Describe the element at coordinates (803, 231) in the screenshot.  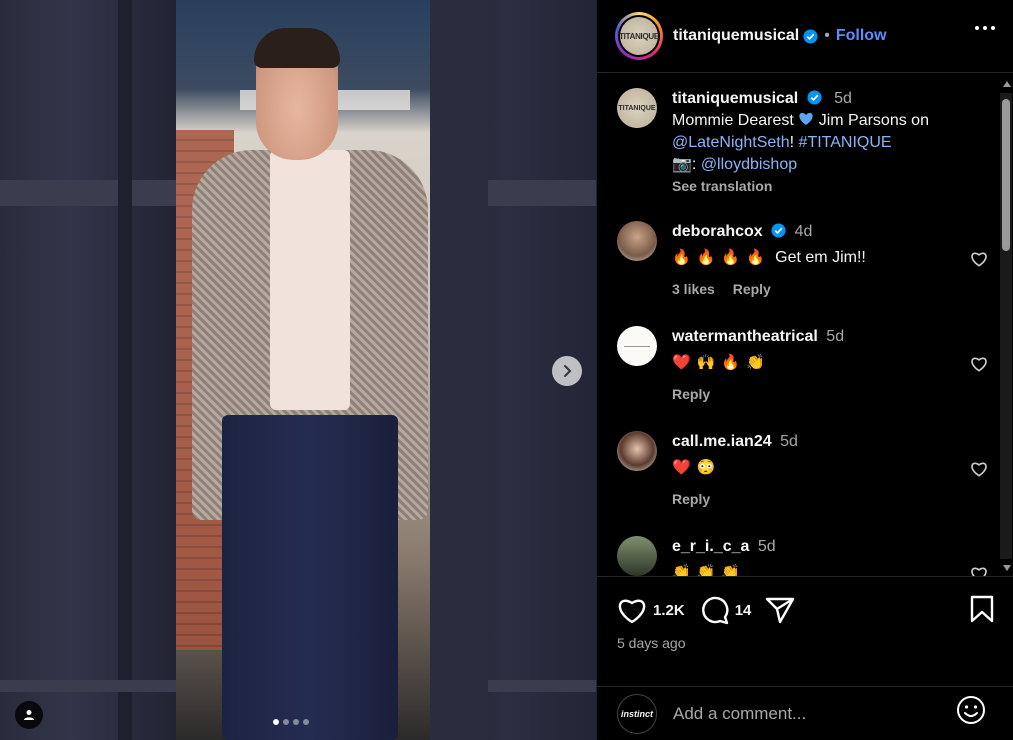
I see `comment-age: 4d` at that location.